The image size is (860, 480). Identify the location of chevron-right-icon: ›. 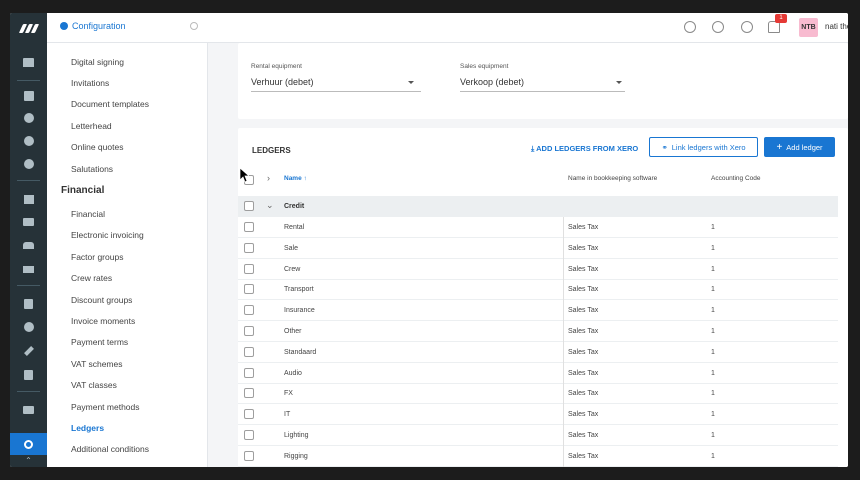
(268, 178).